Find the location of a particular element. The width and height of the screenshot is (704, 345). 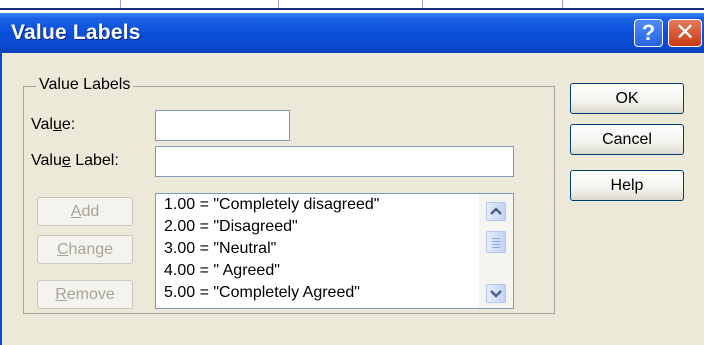

close-button: ✕ is located at coordinates (685, 33).